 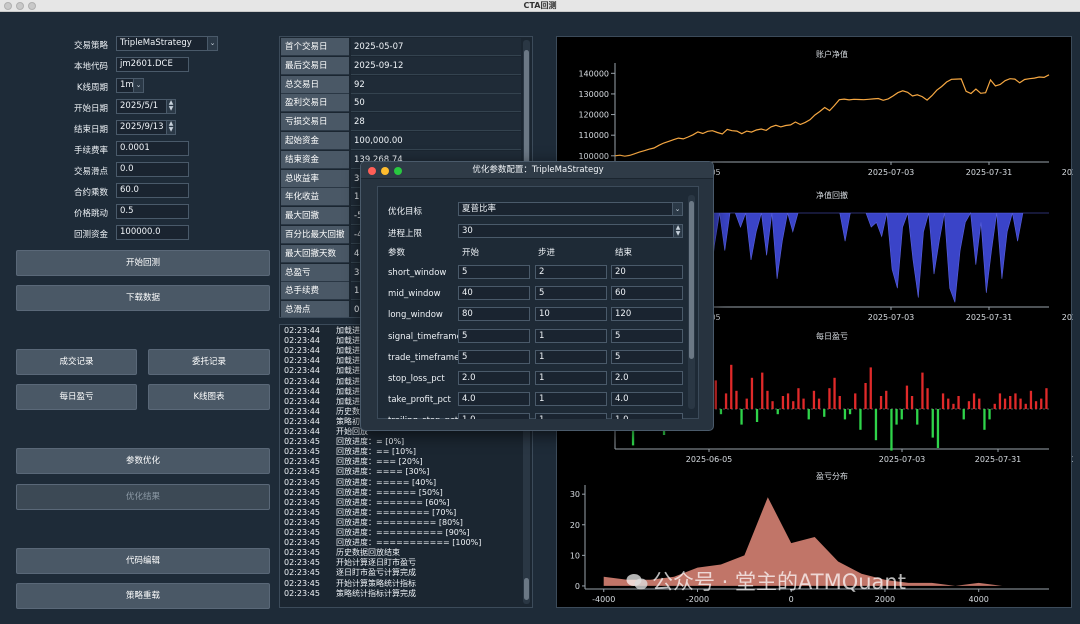 I want to click on balance-y-tick-label: 110000, so click(x=593, y=135).